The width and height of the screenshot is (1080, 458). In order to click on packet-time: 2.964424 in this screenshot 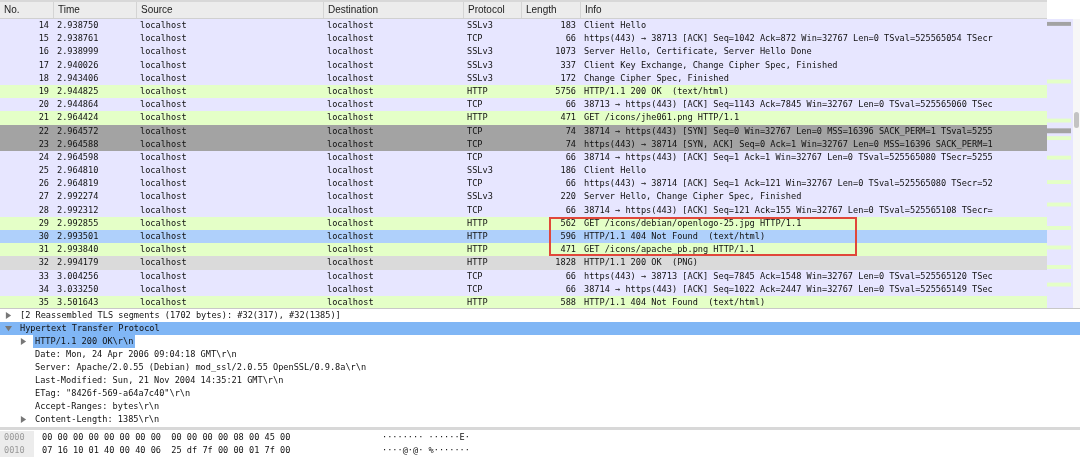, I will do `click(78, 118)`.